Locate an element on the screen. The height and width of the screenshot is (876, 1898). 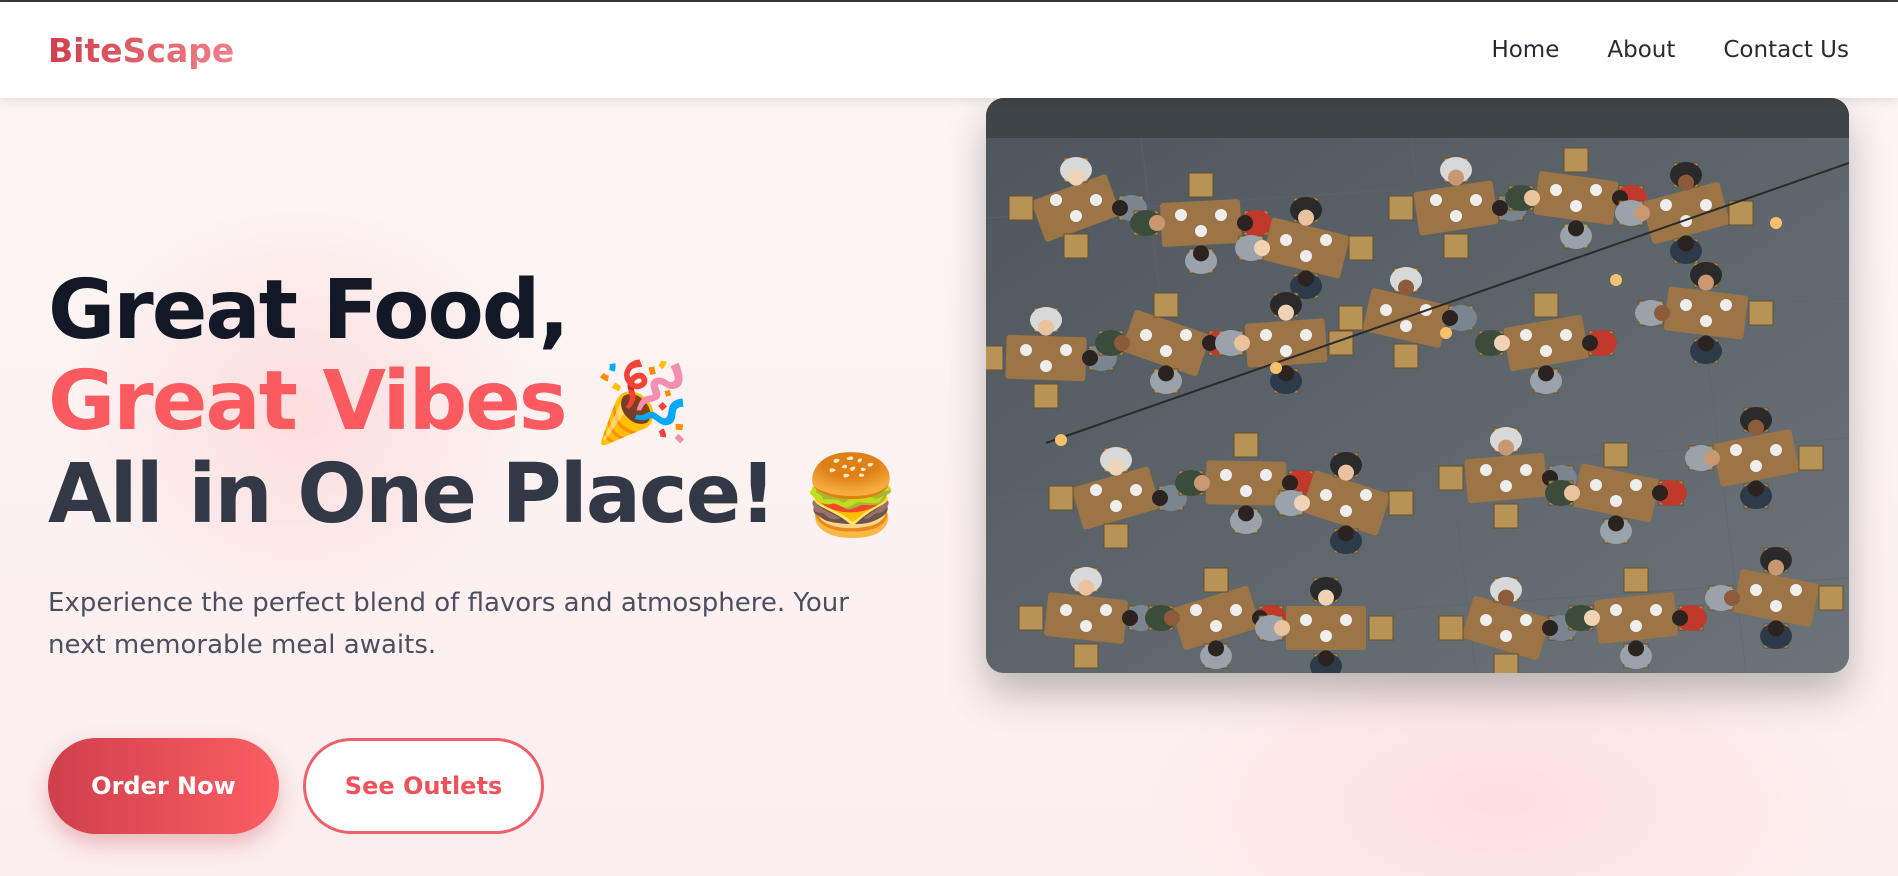
burger-icon: 🍔 is located at coordinates (851, 496).